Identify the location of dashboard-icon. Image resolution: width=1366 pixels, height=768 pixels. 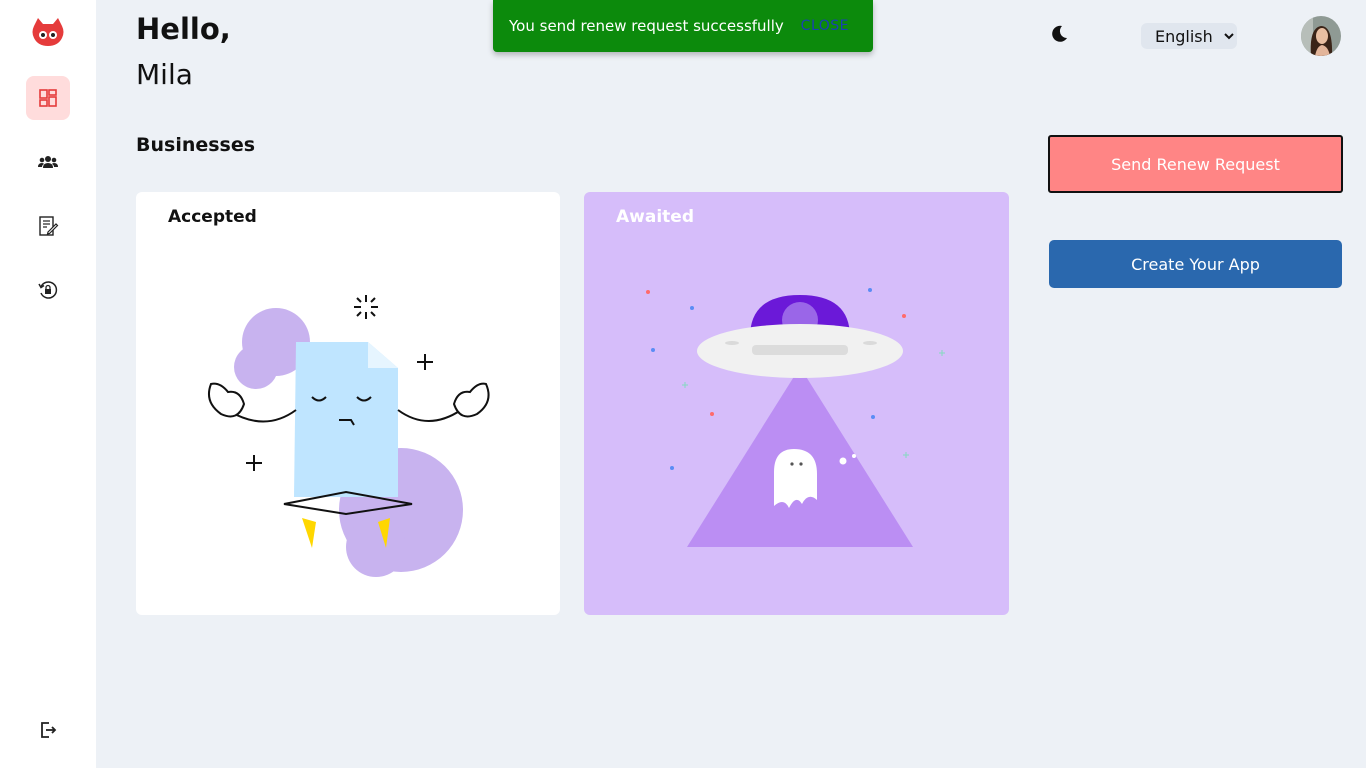
(48, 98).